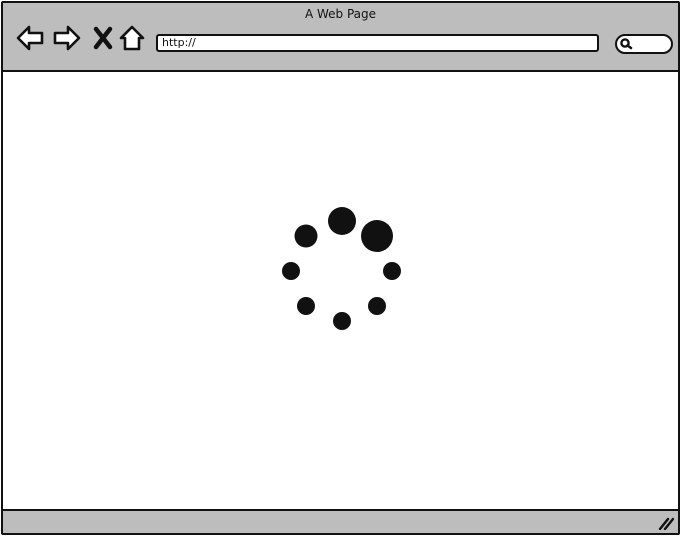  I want to click on search-icon, so click(626, 44).